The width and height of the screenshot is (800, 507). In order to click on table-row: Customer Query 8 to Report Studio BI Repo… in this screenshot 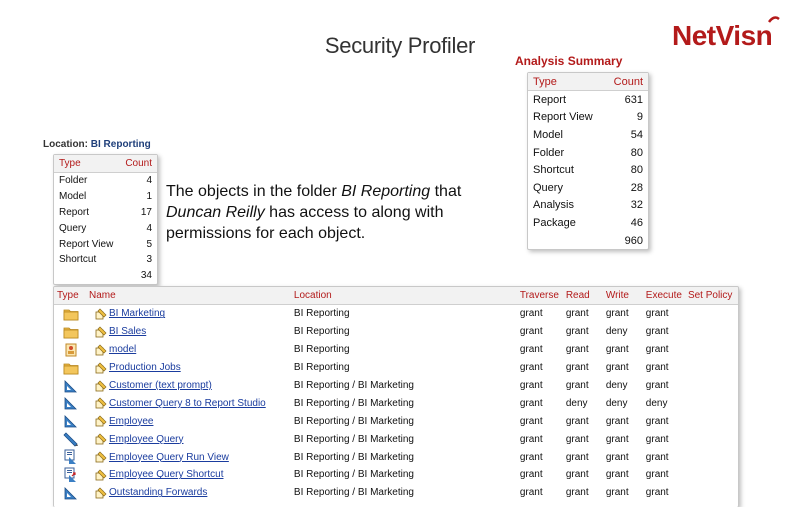, I will do `click(396, 403)`.